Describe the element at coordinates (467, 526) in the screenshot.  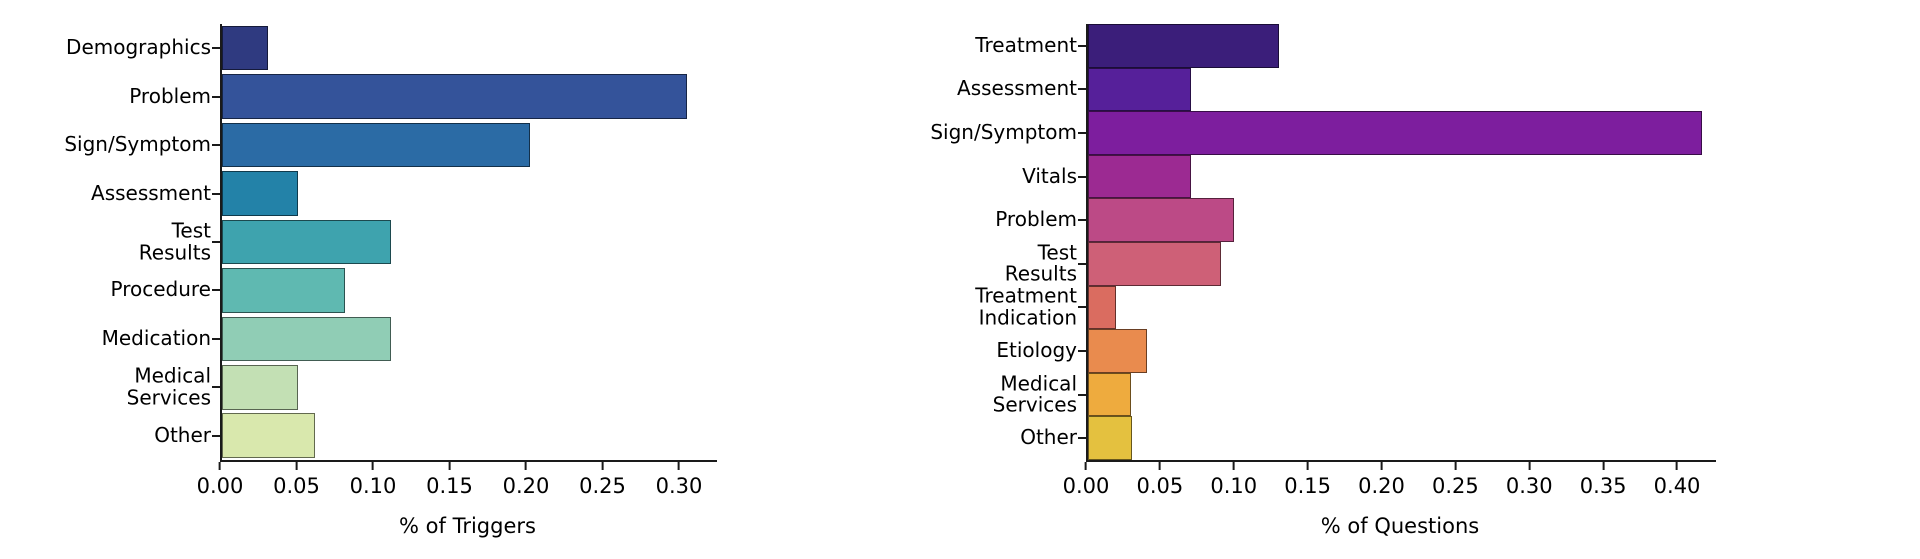
I see `x-axis-label: % of Triggers` at that location.